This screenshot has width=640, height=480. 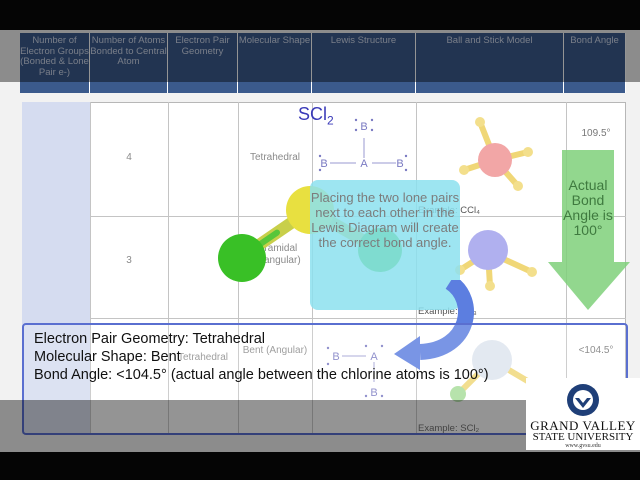 I want to click on actual-angle-label: Actual Bond Angle is 100°, so click(x=588, y=207).